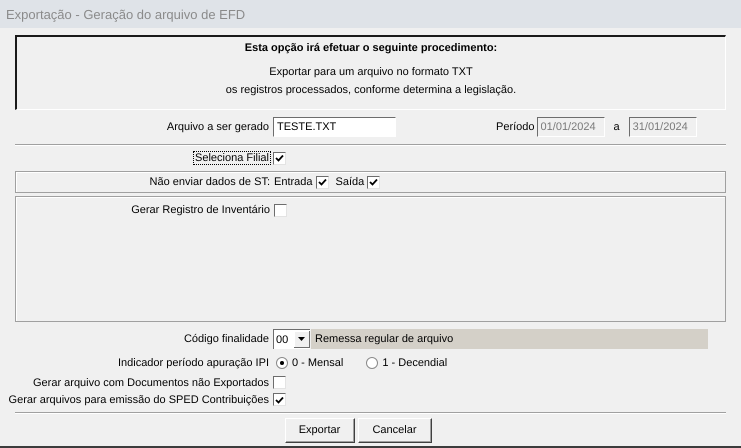 The image size is (741, 448). I want to click on purpose-label: Código finalidade, so click(226, 339).